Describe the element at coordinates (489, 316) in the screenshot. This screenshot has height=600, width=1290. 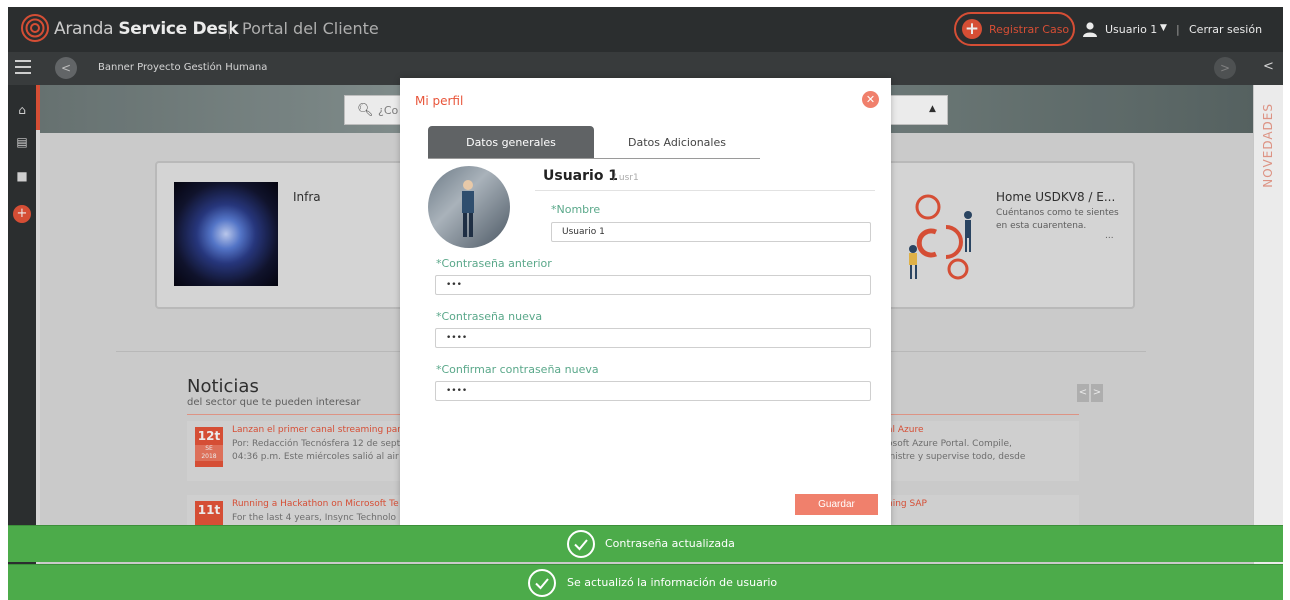
I see `new-password-label: *Contraseña nueva` at that location.